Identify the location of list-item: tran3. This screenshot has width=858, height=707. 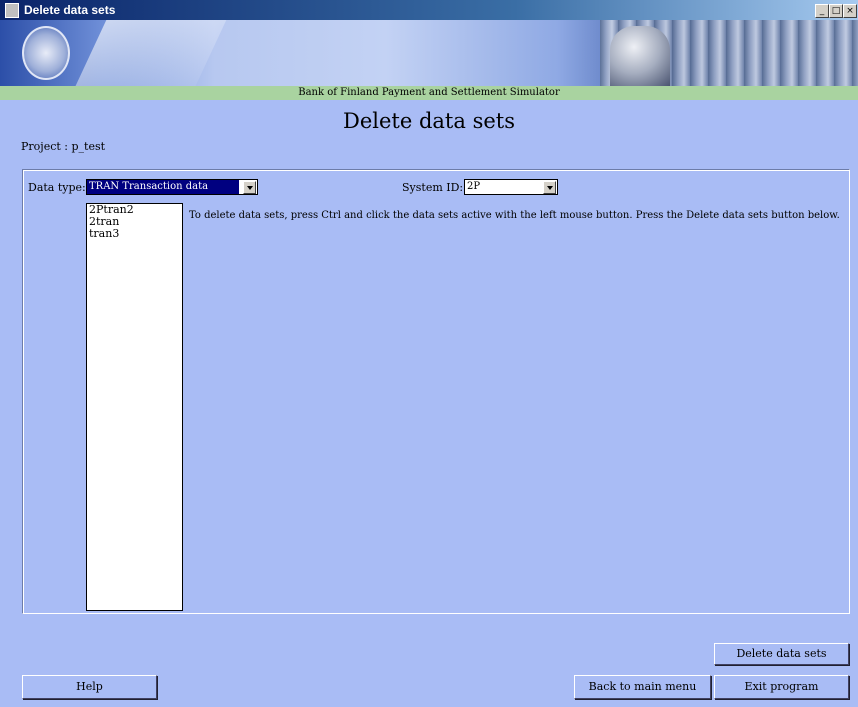
(134, 234).